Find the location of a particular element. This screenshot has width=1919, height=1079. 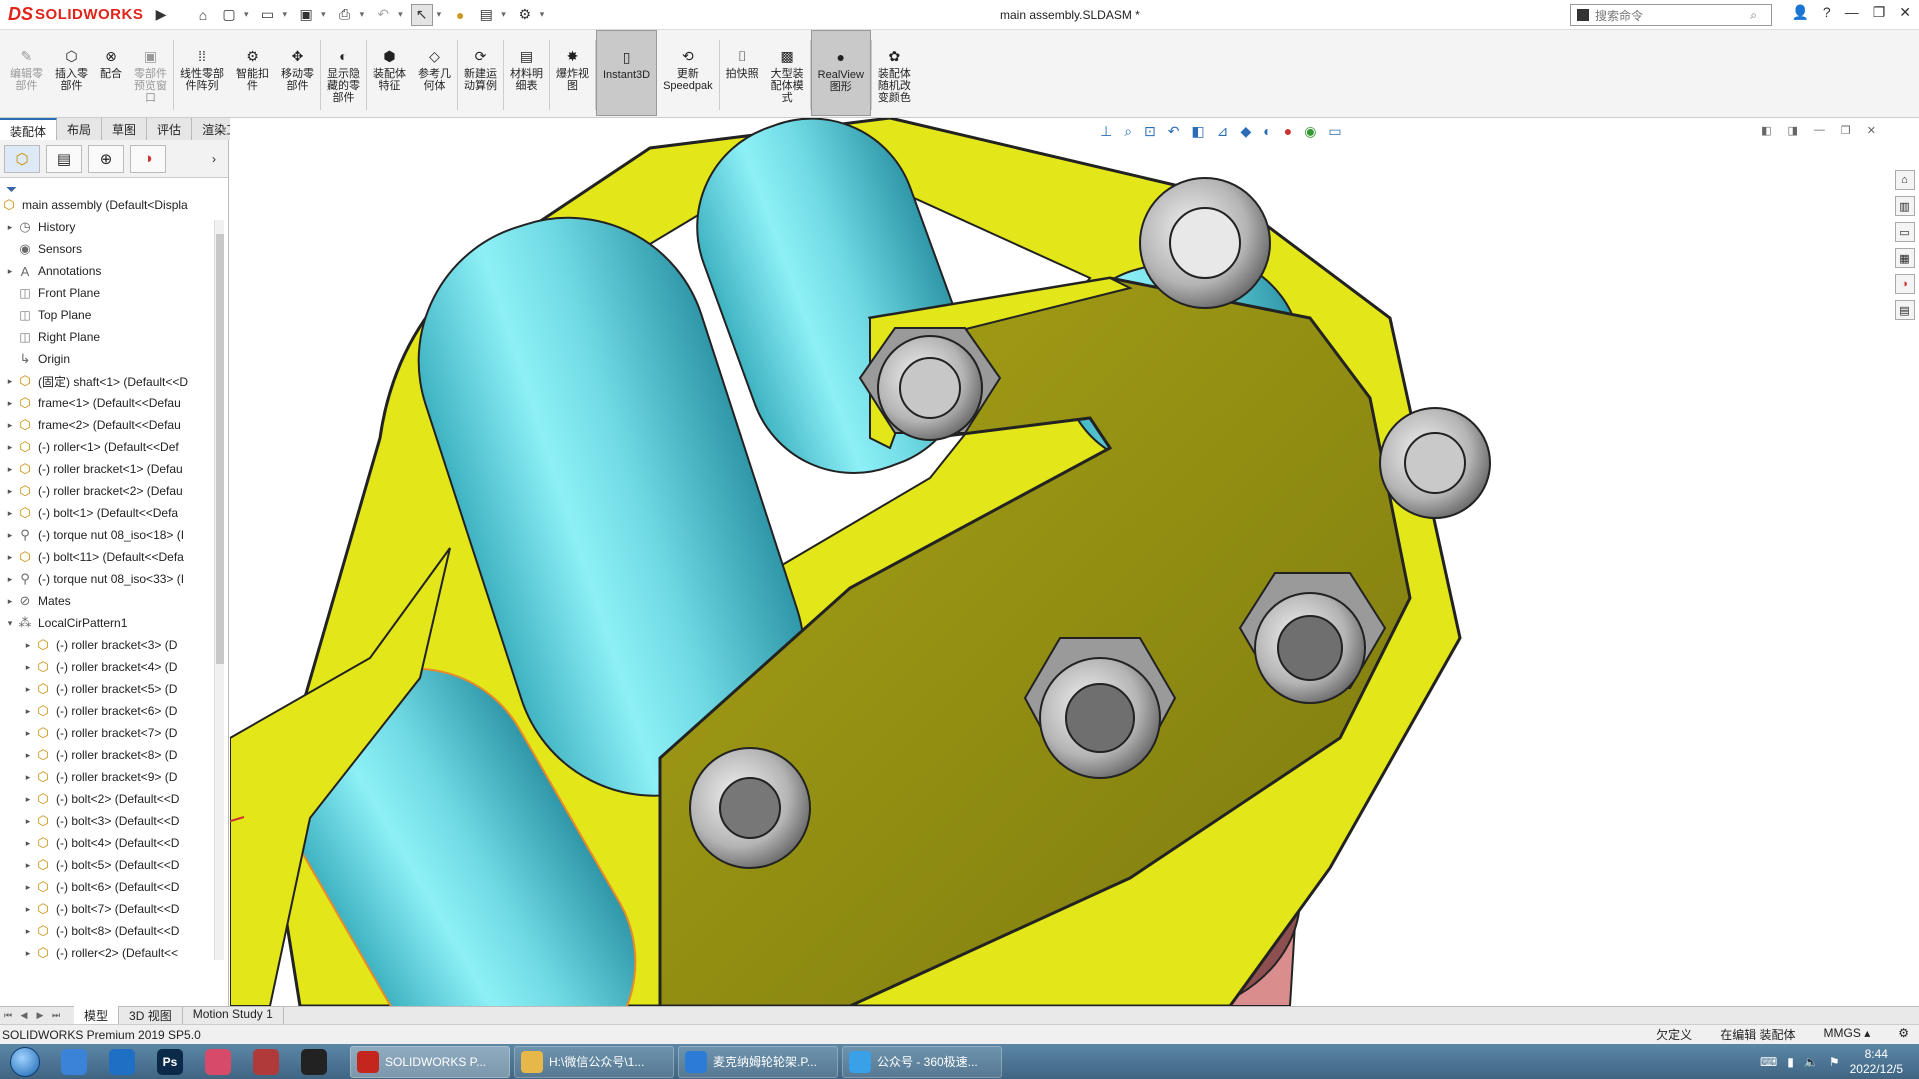

command-tab: 评估 is located at coordinates (170, 129).